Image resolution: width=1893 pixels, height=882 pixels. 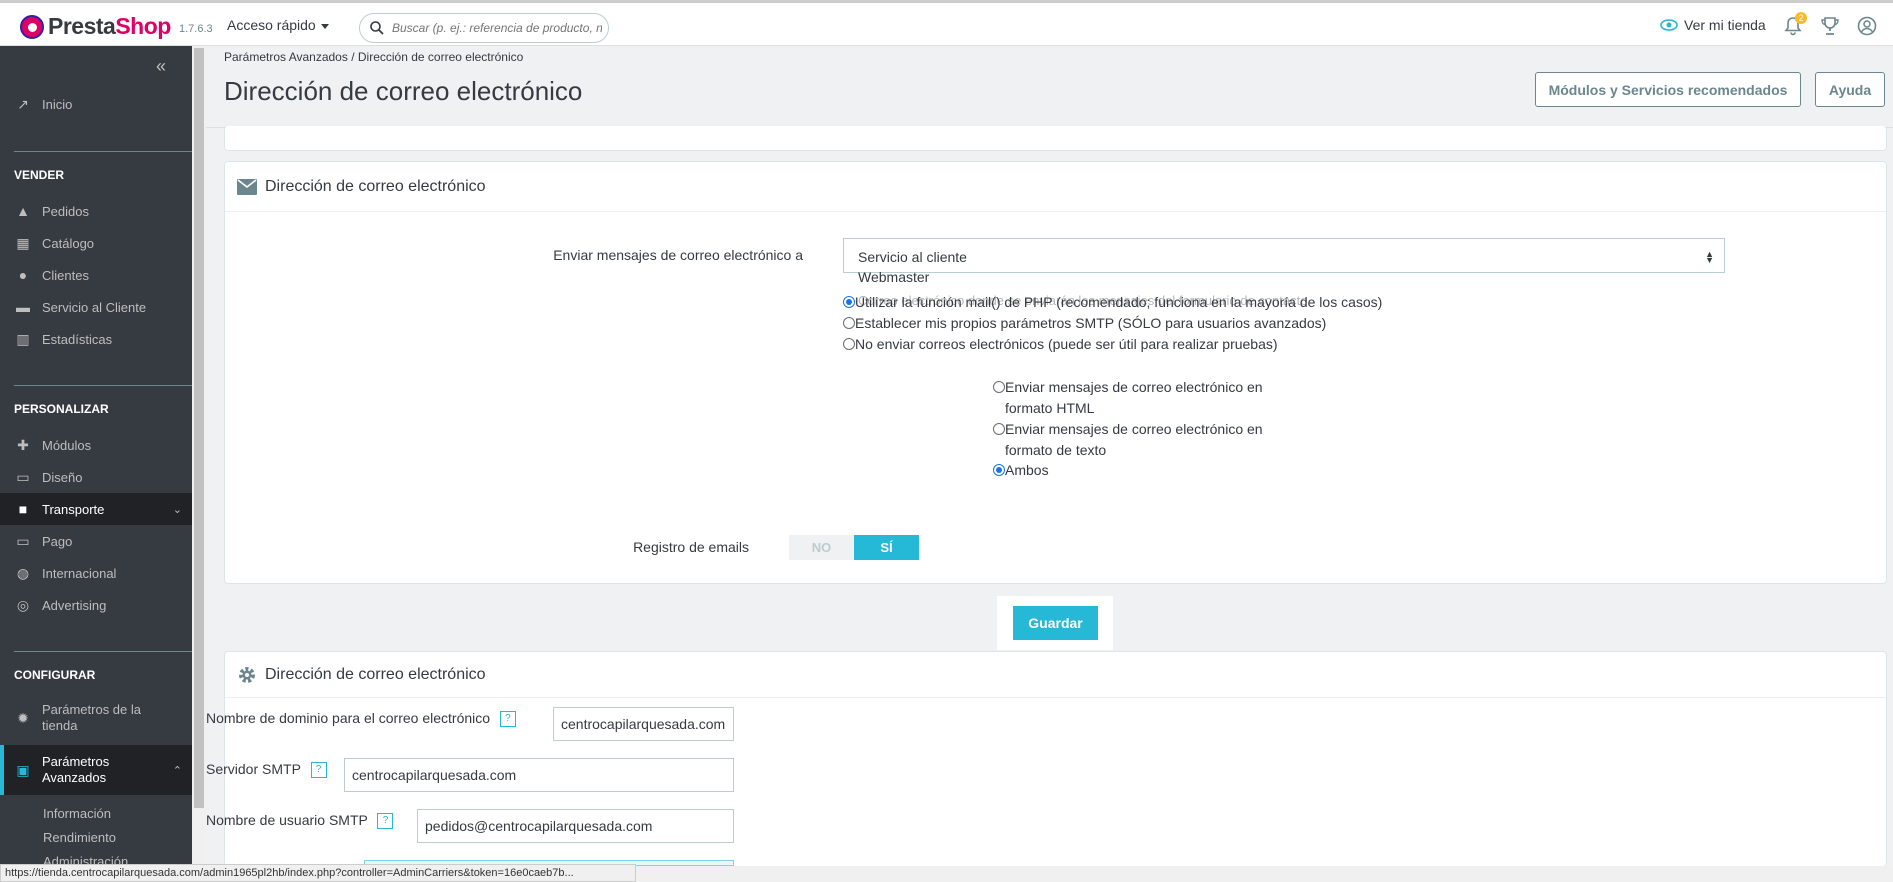 I want to click on sidebar-item-customer-service: ▬ Servicio al Cliente, so click(x=96, y=307).